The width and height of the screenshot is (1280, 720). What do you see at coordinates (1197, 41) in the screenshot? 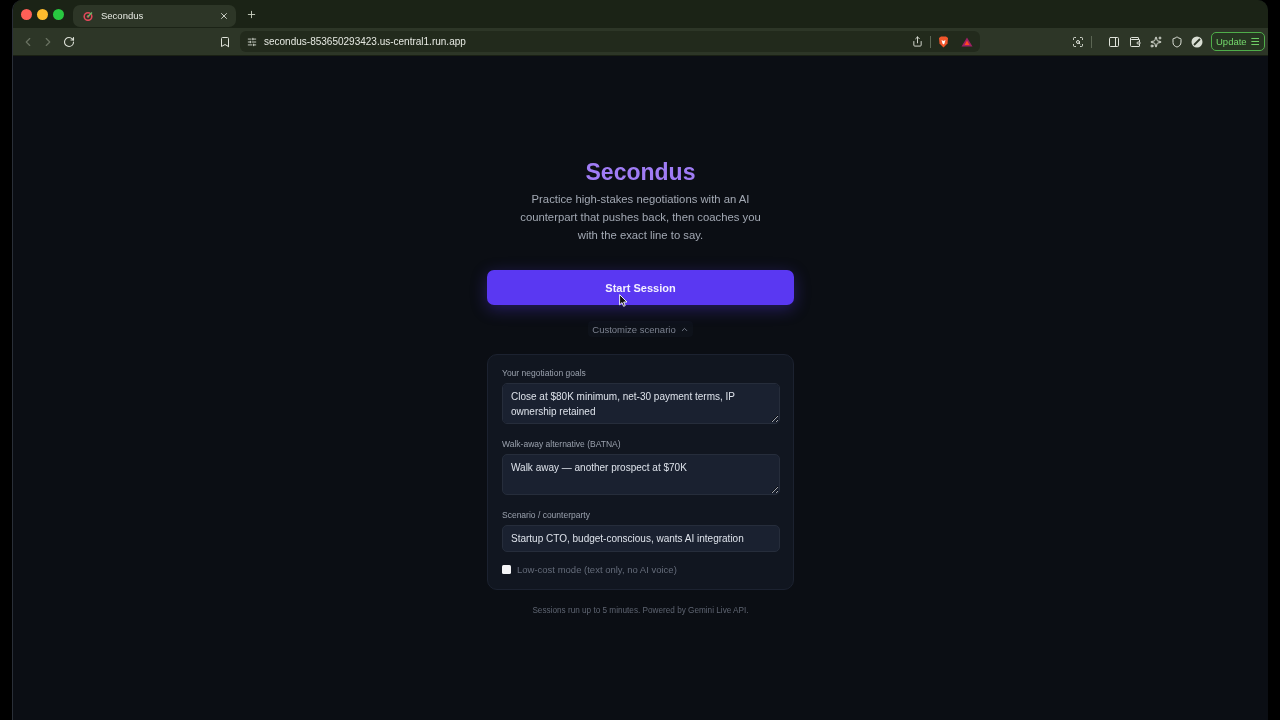
I see `slash-icon` at bounding box center [1197, 41].